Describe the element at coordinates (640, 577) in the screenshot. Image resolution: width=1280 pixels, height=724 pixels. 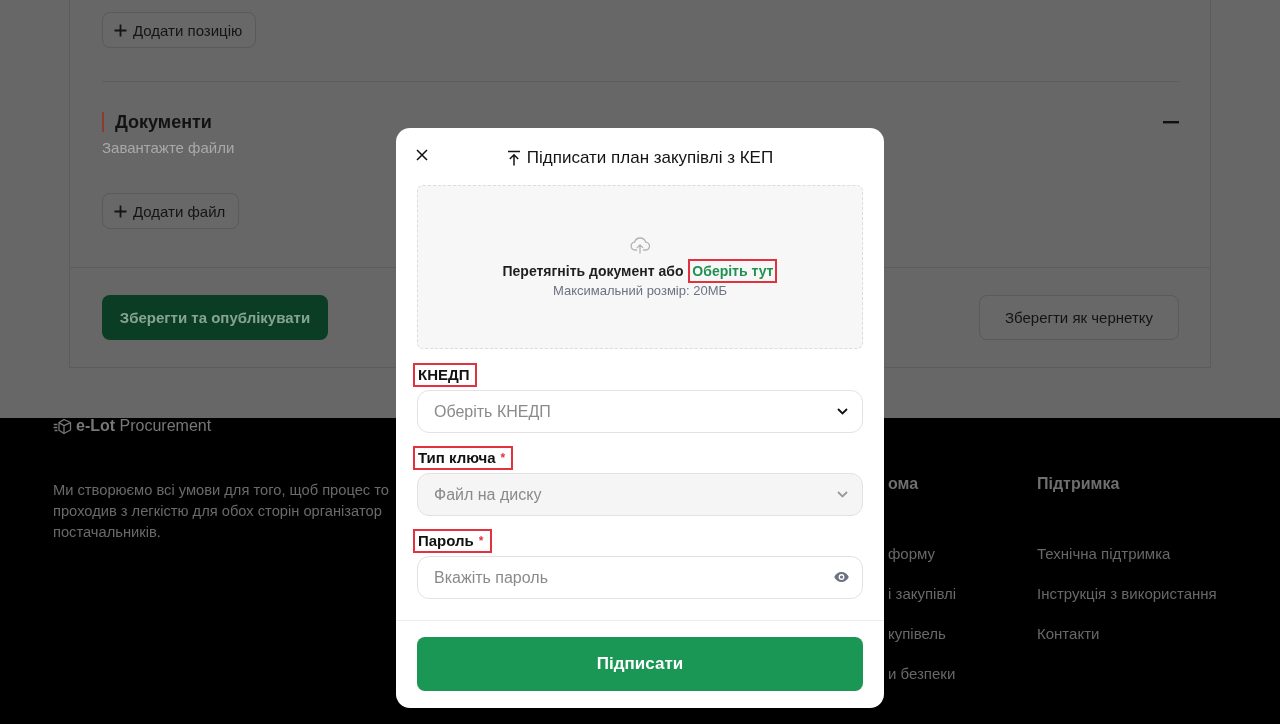
I see `password-field: Вкажіть пароль` at that location.